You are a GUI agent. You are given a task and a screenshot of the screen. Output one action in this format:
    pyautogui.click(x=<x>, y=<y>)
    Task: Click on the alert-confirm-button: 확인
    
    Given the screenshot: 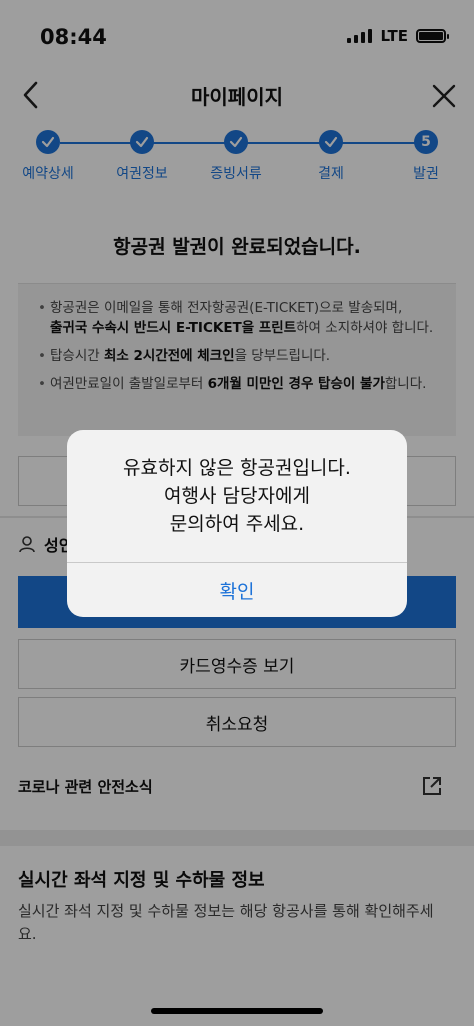 What is the action you would take?
    pyautogui.click(x=237, y=590)
    